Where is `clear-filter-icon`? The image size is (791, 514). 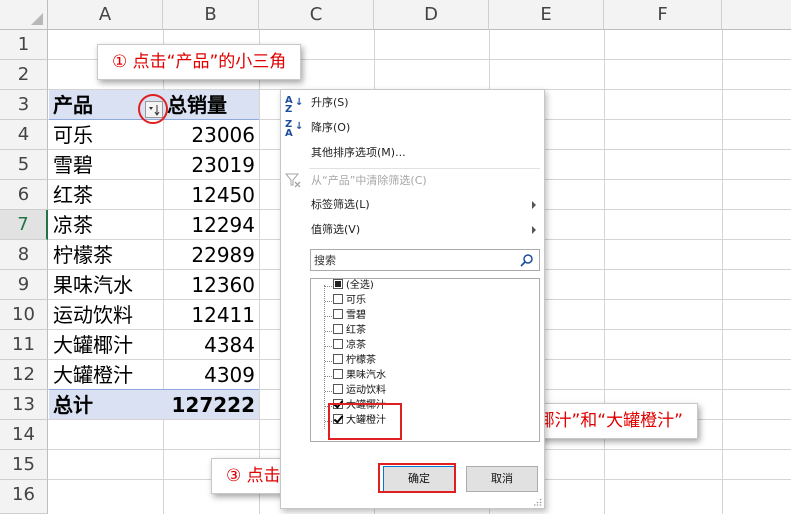
clear-filter-icon is located at coordinates (293, 180).